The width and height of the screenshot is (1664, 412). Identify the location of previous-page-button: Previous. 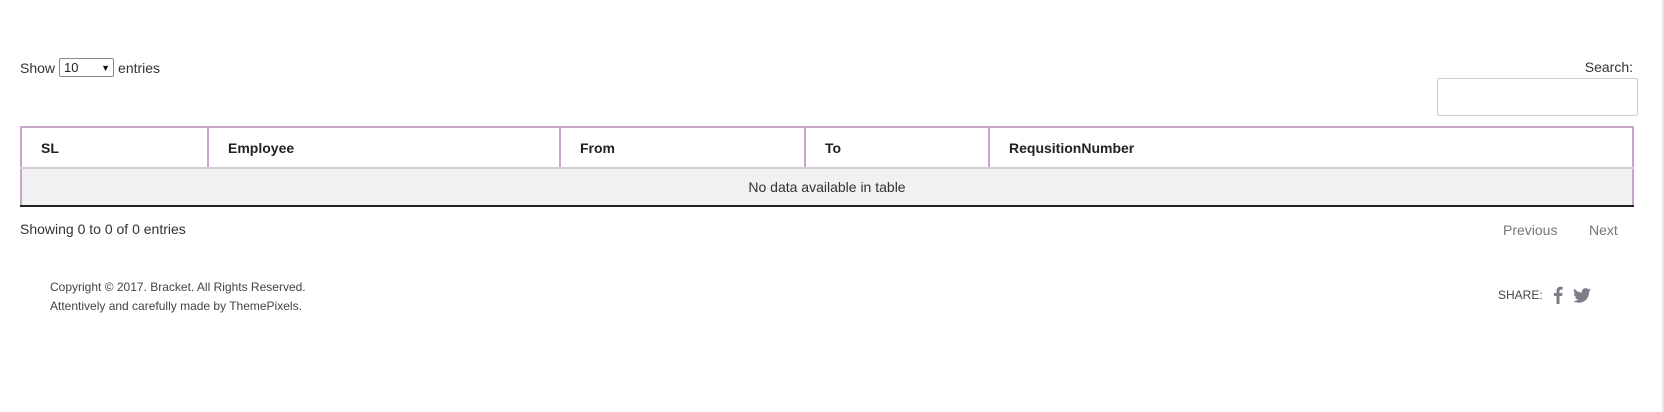
(1530, 230).